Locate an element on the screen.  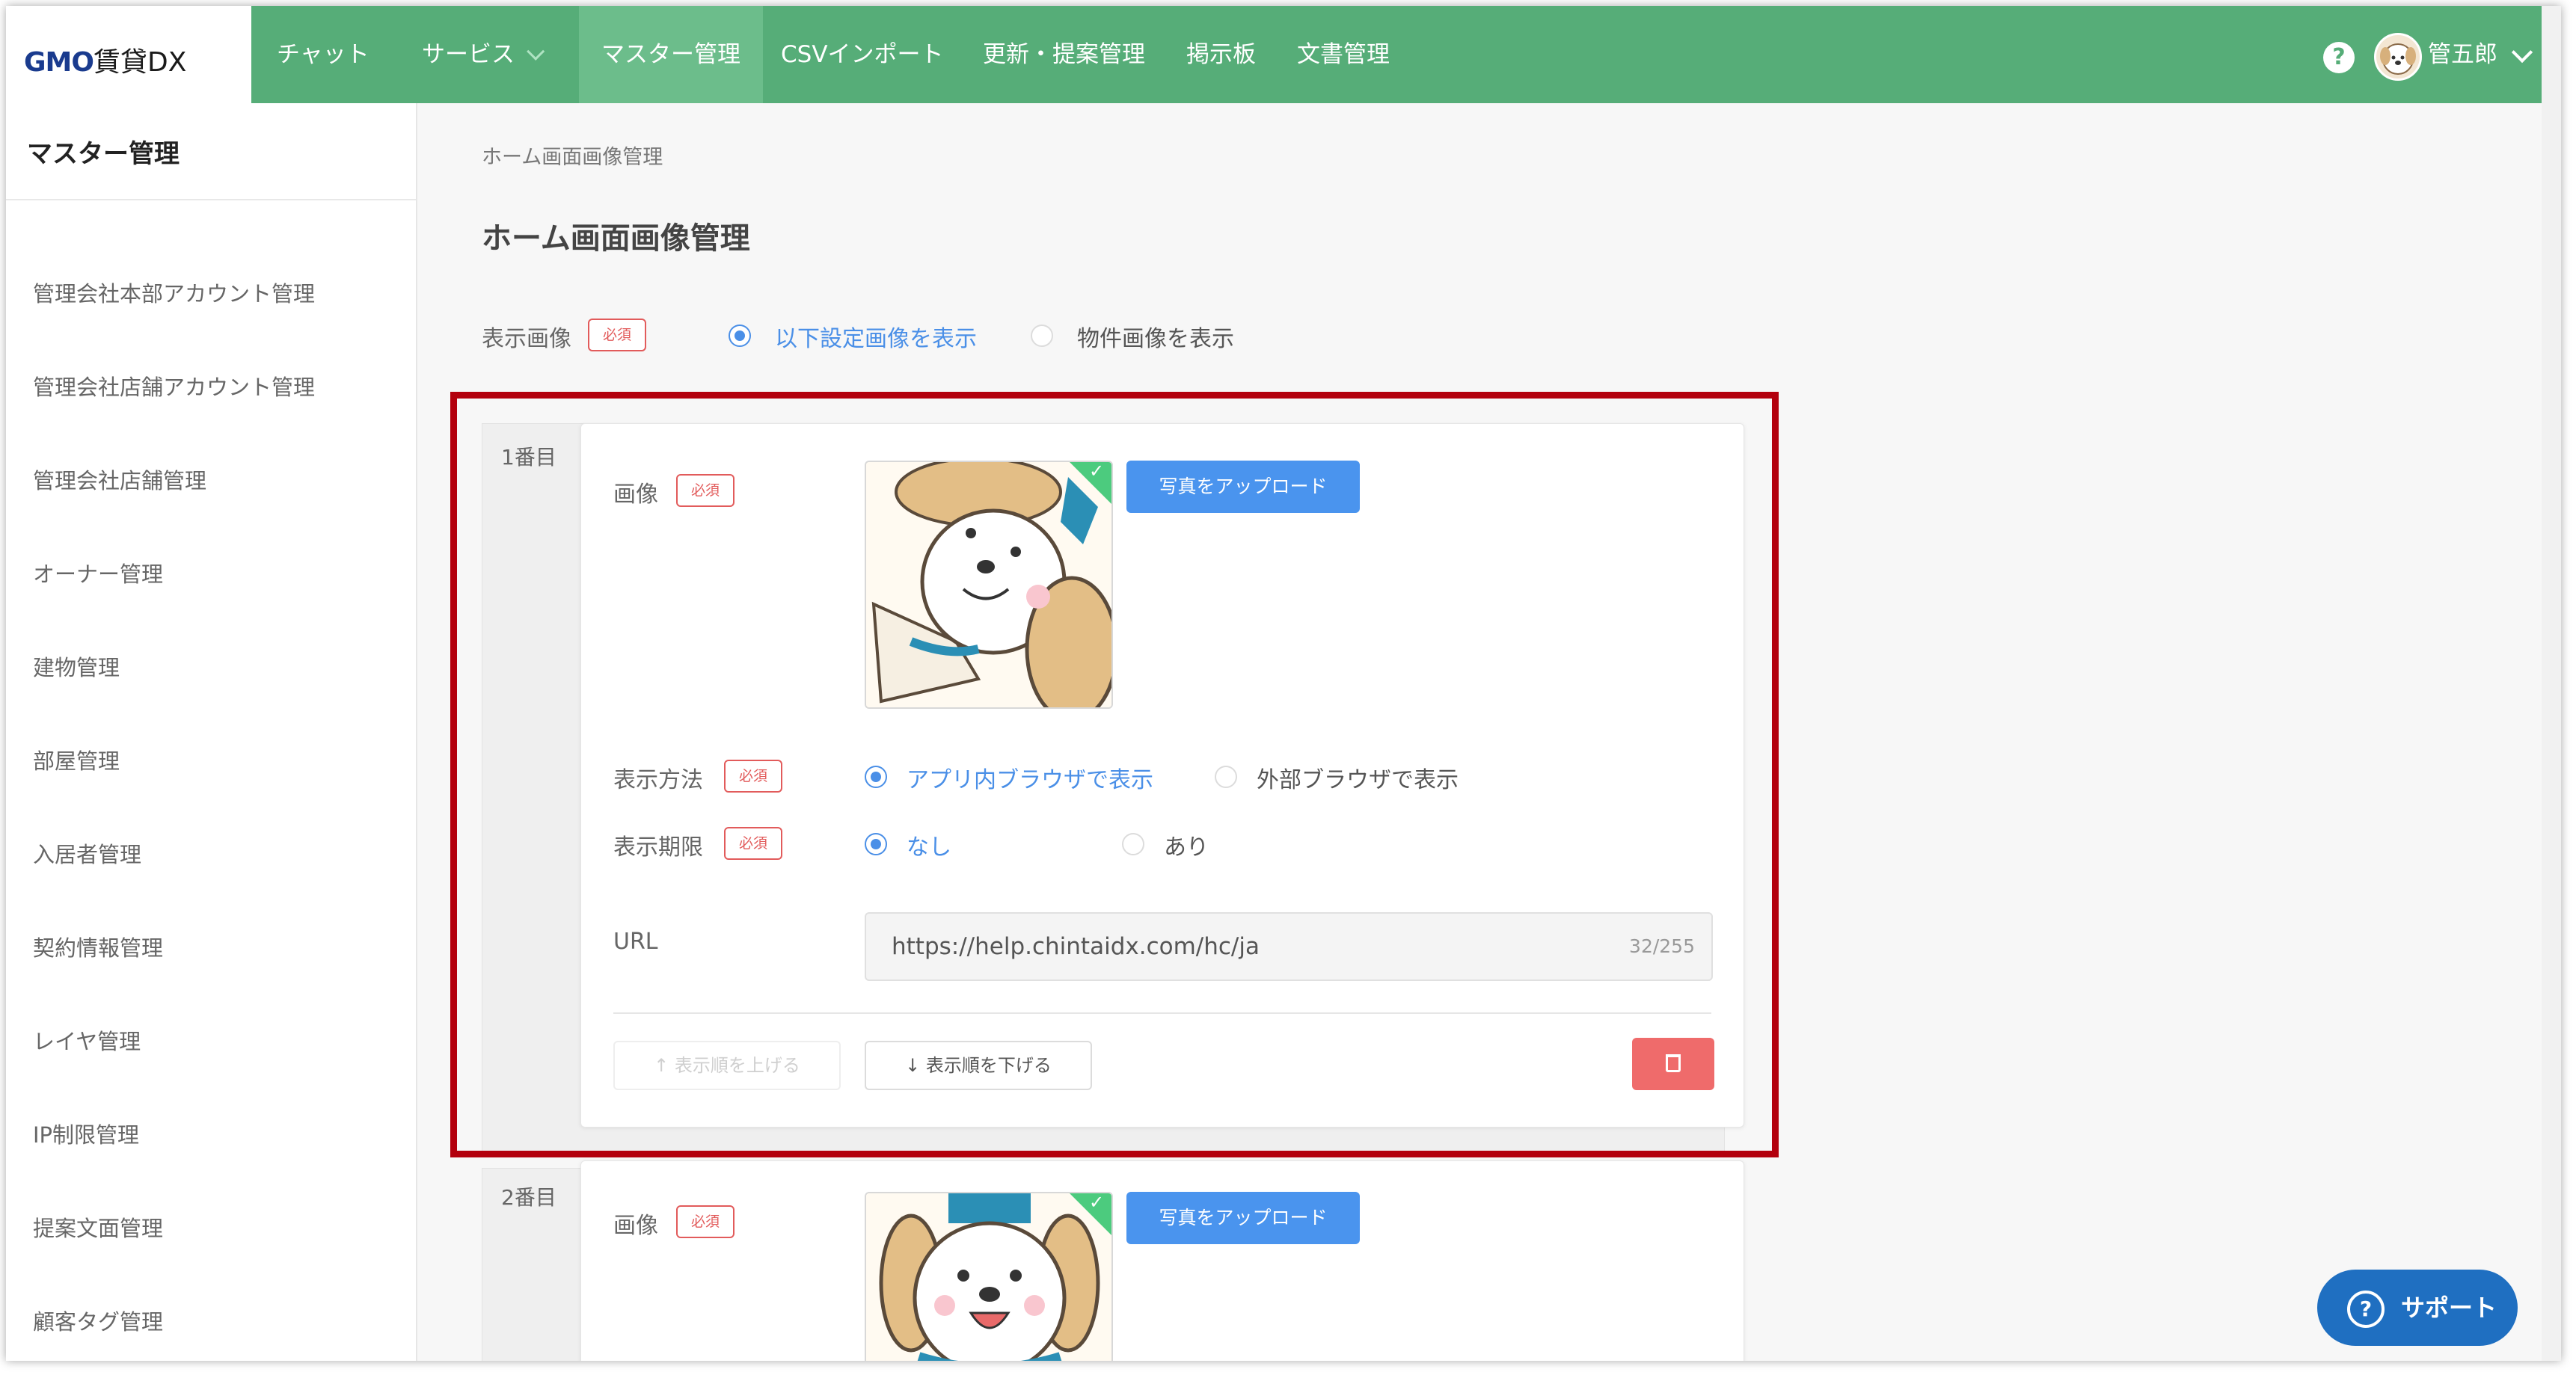
sidebar-title: マスター管理 is located at coordinates (103, 154).